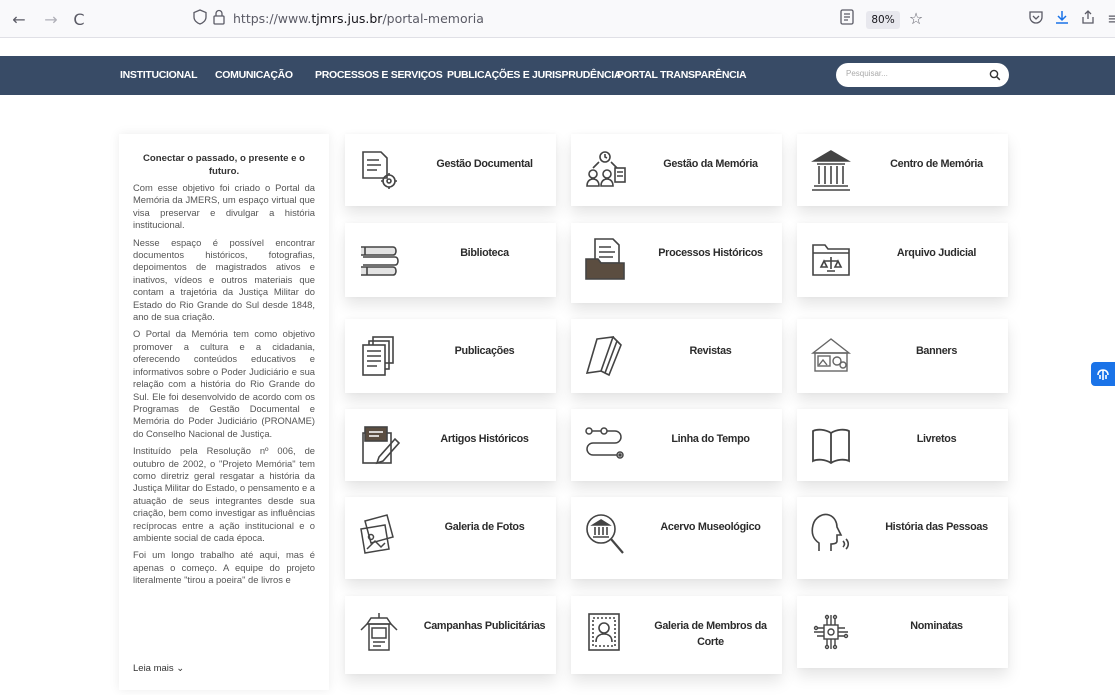 The image size is (1115, 695). I want to click on museum-magnifier-icon, so click(605, 533).